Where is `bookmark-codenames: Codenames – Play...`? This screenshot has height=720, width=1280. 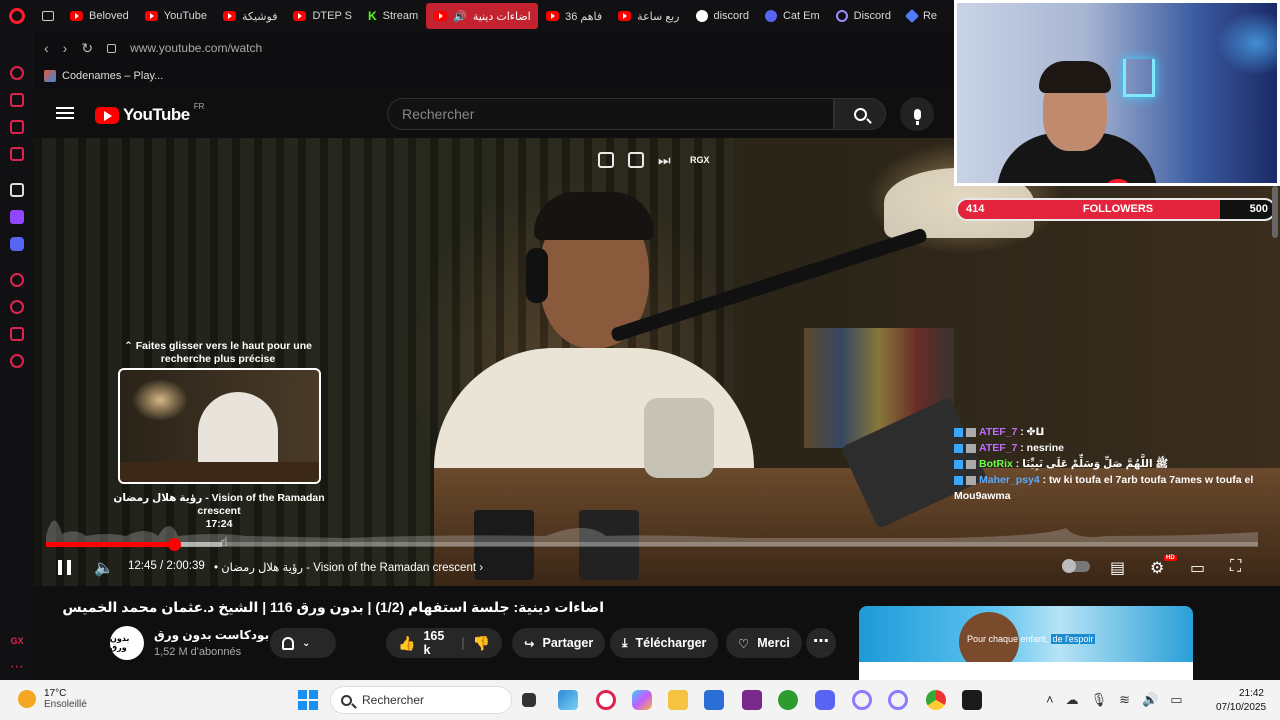
bookmark-codenames: Codenames – Play... is located at coordinates (112, 76).